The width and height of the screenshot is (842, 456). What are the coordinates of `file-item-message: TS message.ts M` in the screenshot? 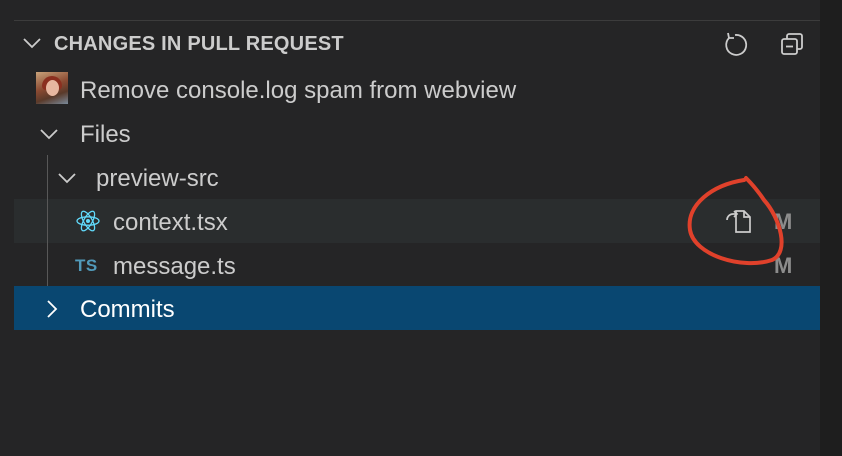 It's located at (417, 265).